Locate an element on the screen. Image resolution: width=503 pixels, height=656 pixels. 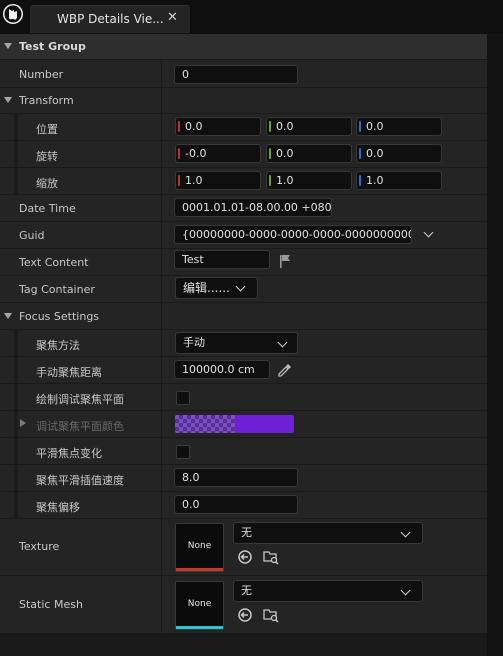
property-label: 位置 is located at coordinates (47, 129).